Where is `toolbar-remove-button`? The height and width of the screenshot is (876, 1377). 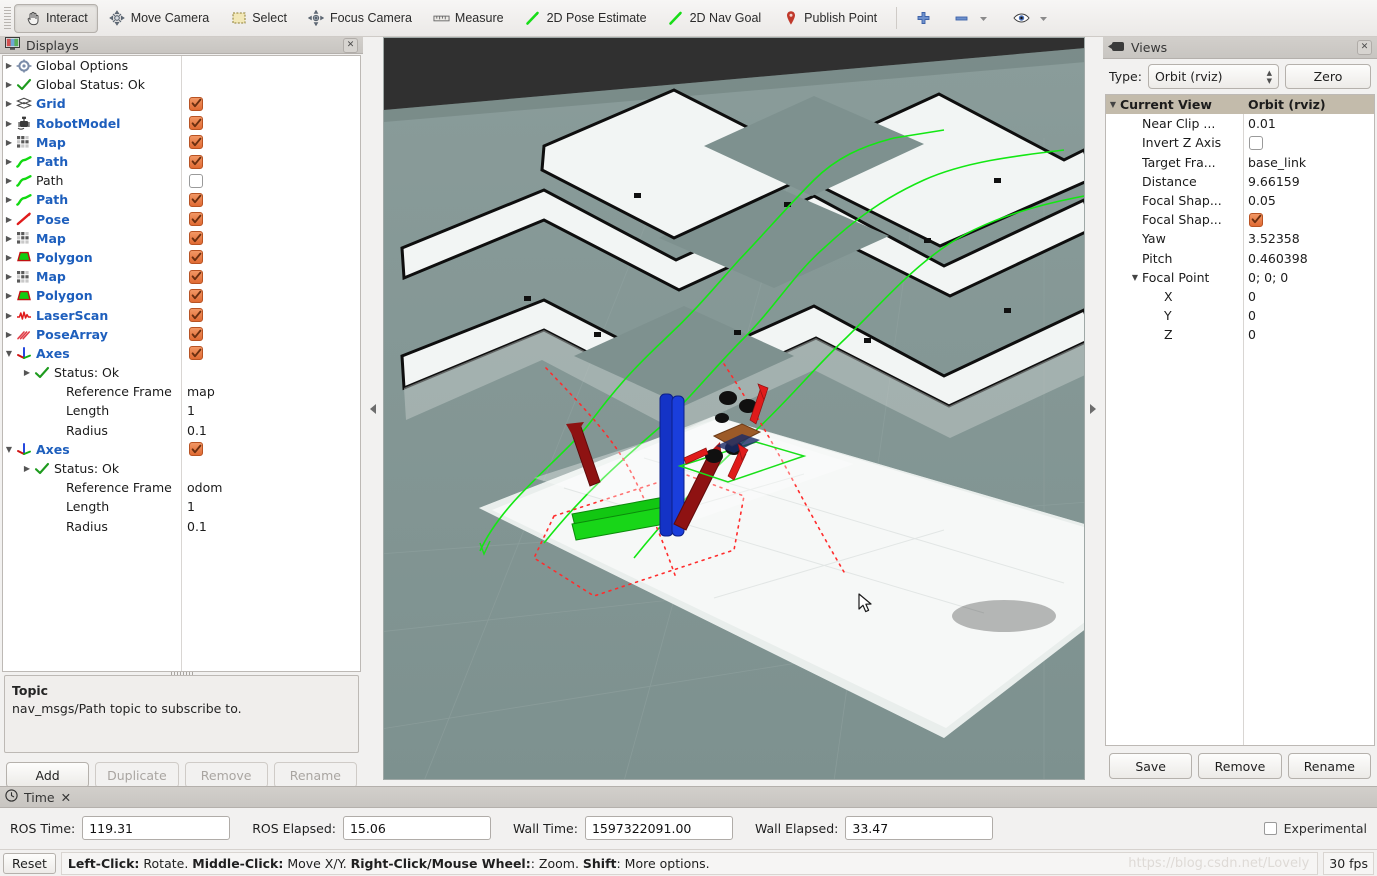 toolbar-remove-button is located at coordinates (972, 18).